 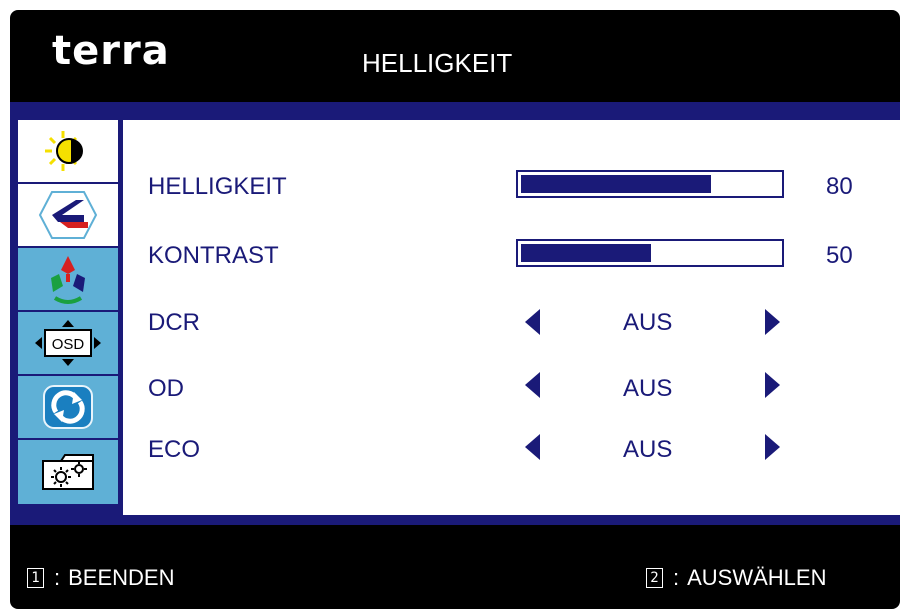 What do you see at coordinates (616, 184) in the screenshot?
I see `brightness-slider-fill` at bounding box center [616, 184].